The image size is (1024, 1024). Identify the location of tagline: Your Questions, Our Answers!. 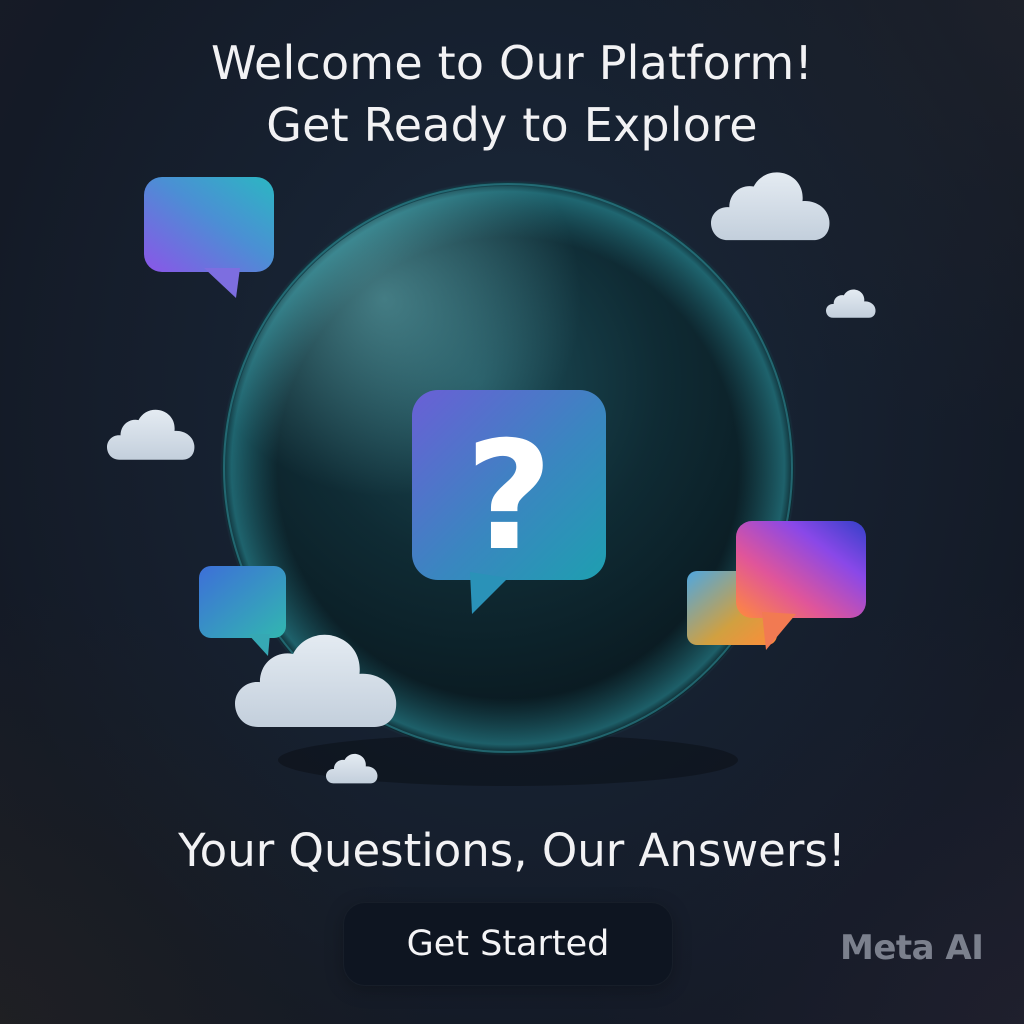
(512, 850).